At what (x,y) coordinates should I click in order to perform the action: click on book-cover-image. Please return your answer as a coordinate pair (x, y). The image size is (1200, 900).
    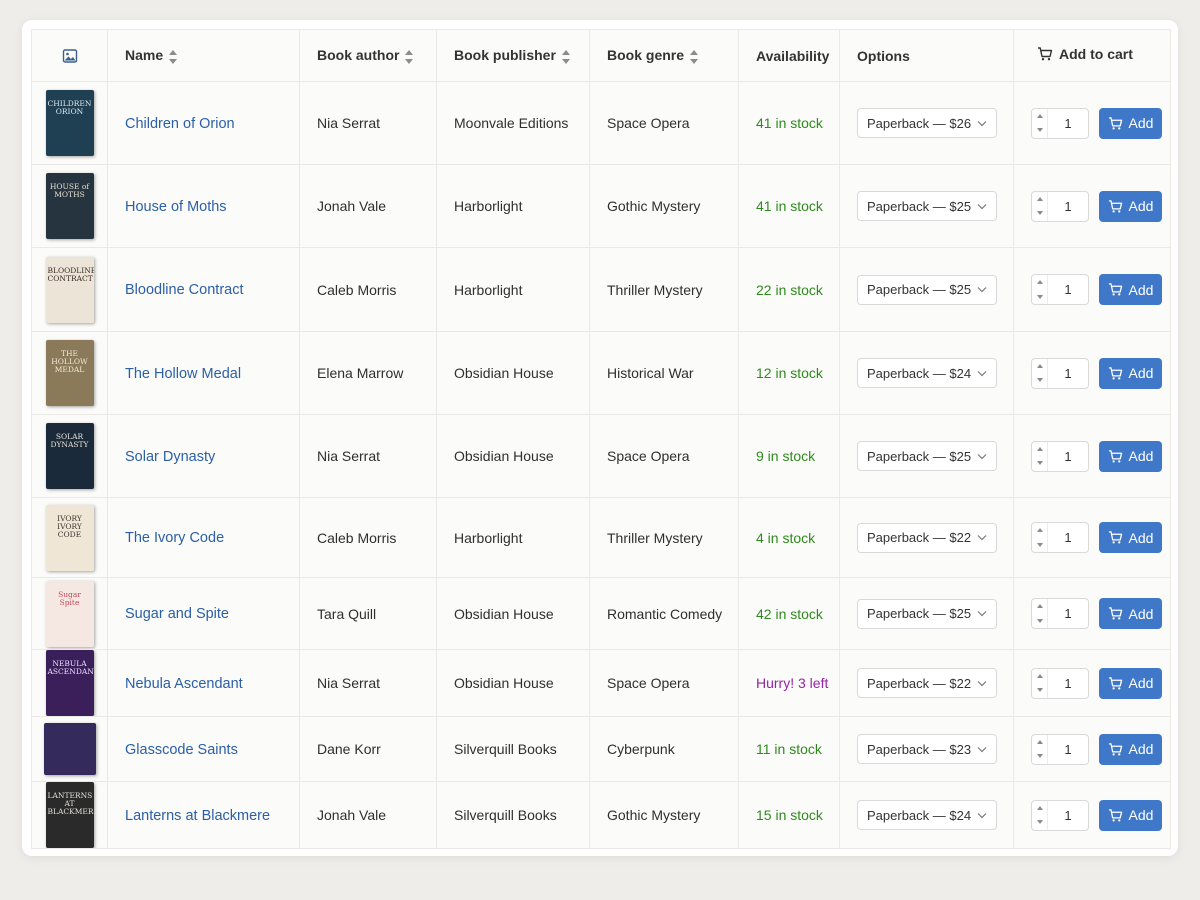
    Looking at the image, I should click on (69, 749).